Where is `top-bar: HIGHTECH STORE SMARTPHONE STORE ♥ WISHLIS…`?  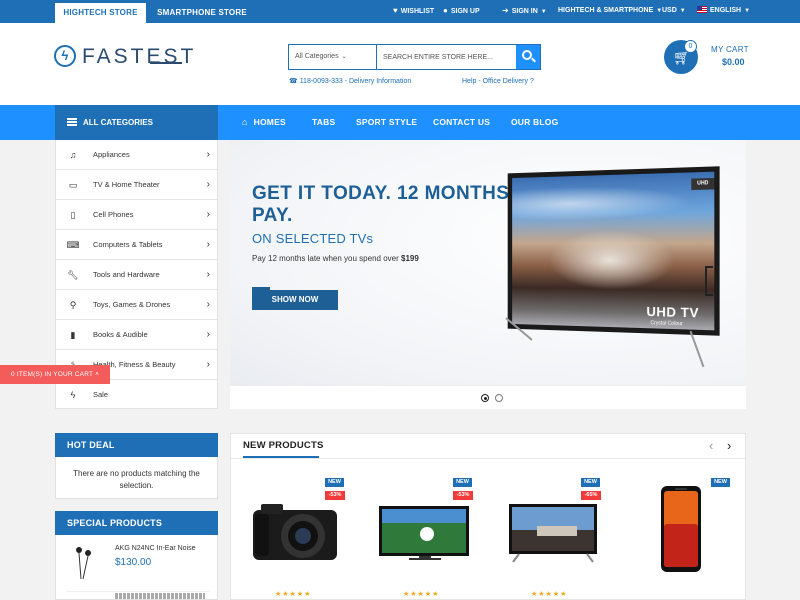
top-bar: HIGHTECH STORE SMARTPHONE STORE ♥ WISHLIS… is located at coordinates (400, 11).